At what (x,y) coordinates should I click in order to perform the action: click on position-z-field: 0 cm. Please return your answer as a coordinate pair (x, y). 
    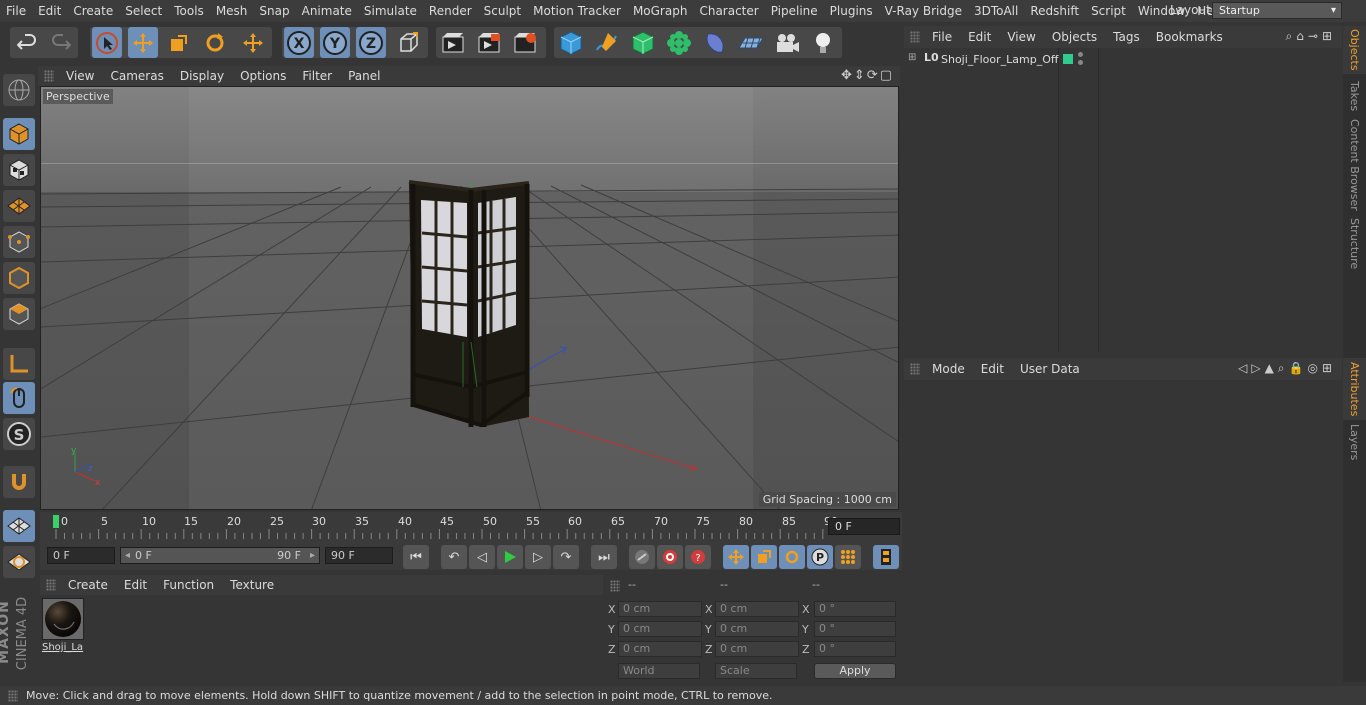
    Looking at the image, I should click on (660, 649).